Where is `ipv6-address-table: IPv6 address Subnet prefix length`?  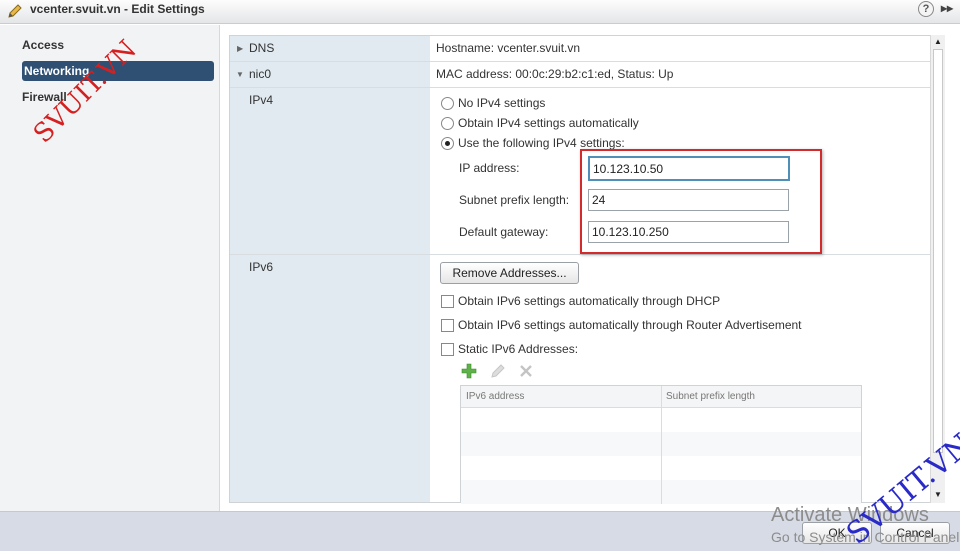 ipv6-address-table: IPv6 address Subnet prefix length is located at coordinates (661, 444).